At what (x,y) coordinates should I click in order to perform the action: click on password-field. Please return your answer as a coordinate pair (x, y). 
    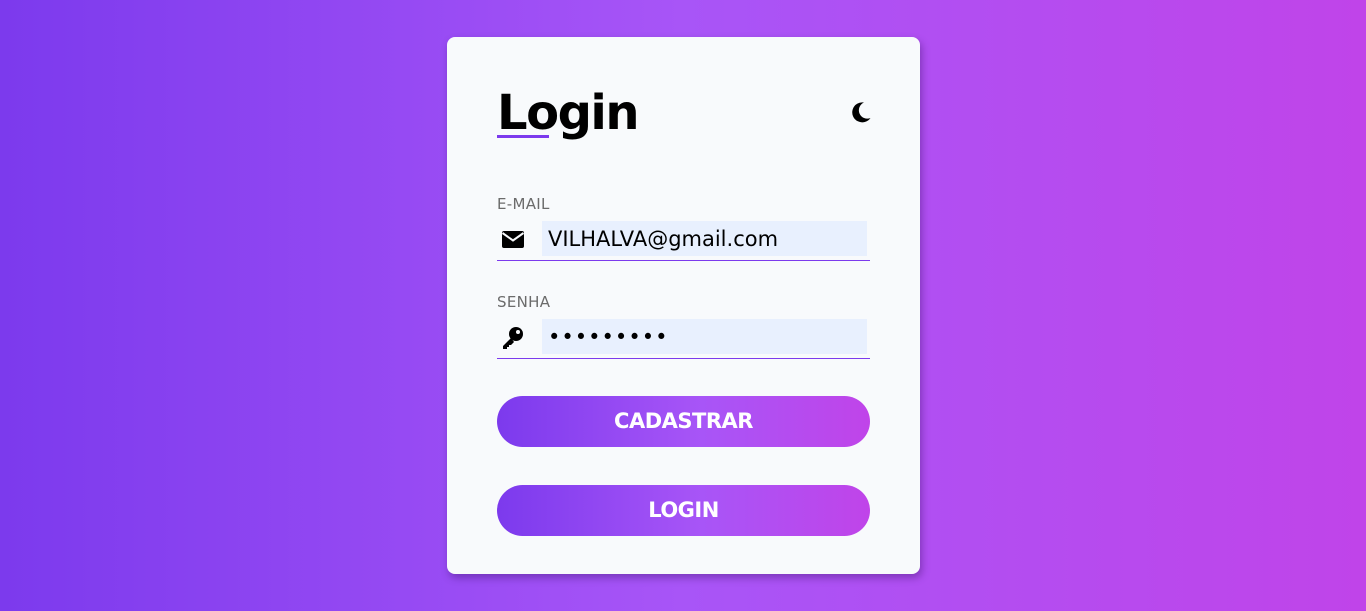
    Looking at the image, I should click on (704, 336).